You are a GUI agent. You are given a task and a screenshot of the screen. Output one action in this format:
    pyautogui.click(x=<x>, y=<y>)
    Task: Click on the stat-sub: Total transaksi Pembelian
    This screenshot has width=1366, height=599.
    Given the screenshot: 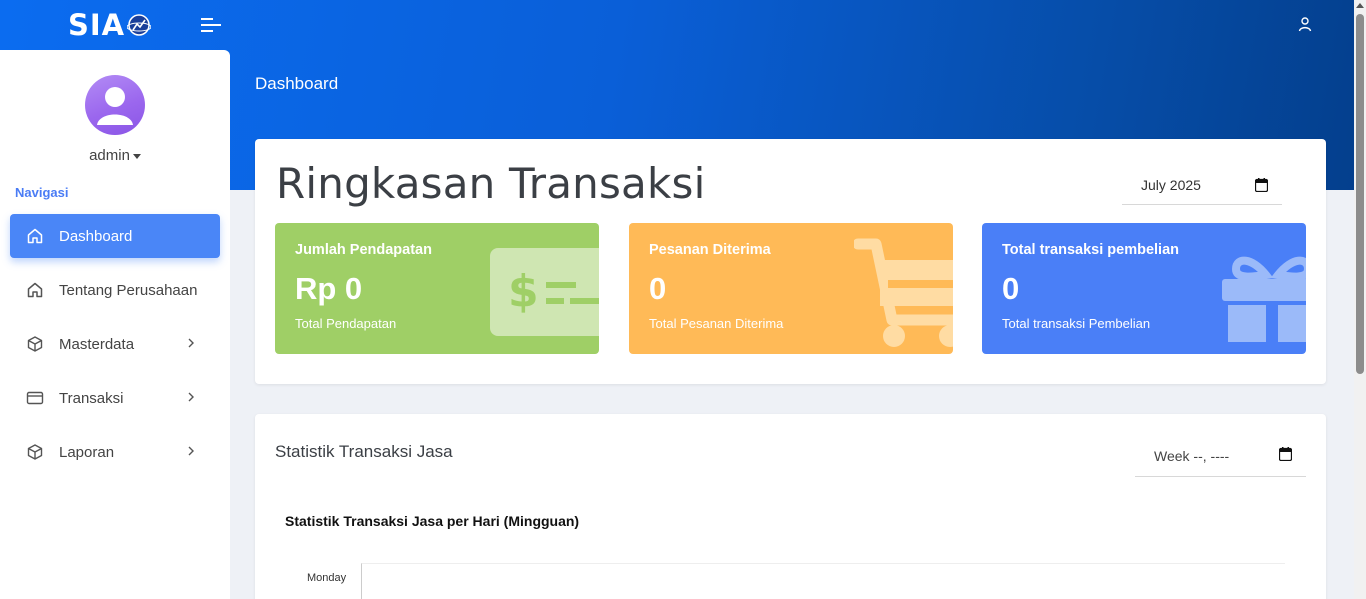 What is the action you would take?
    pyautogui.click(x=1076, y=323)
    